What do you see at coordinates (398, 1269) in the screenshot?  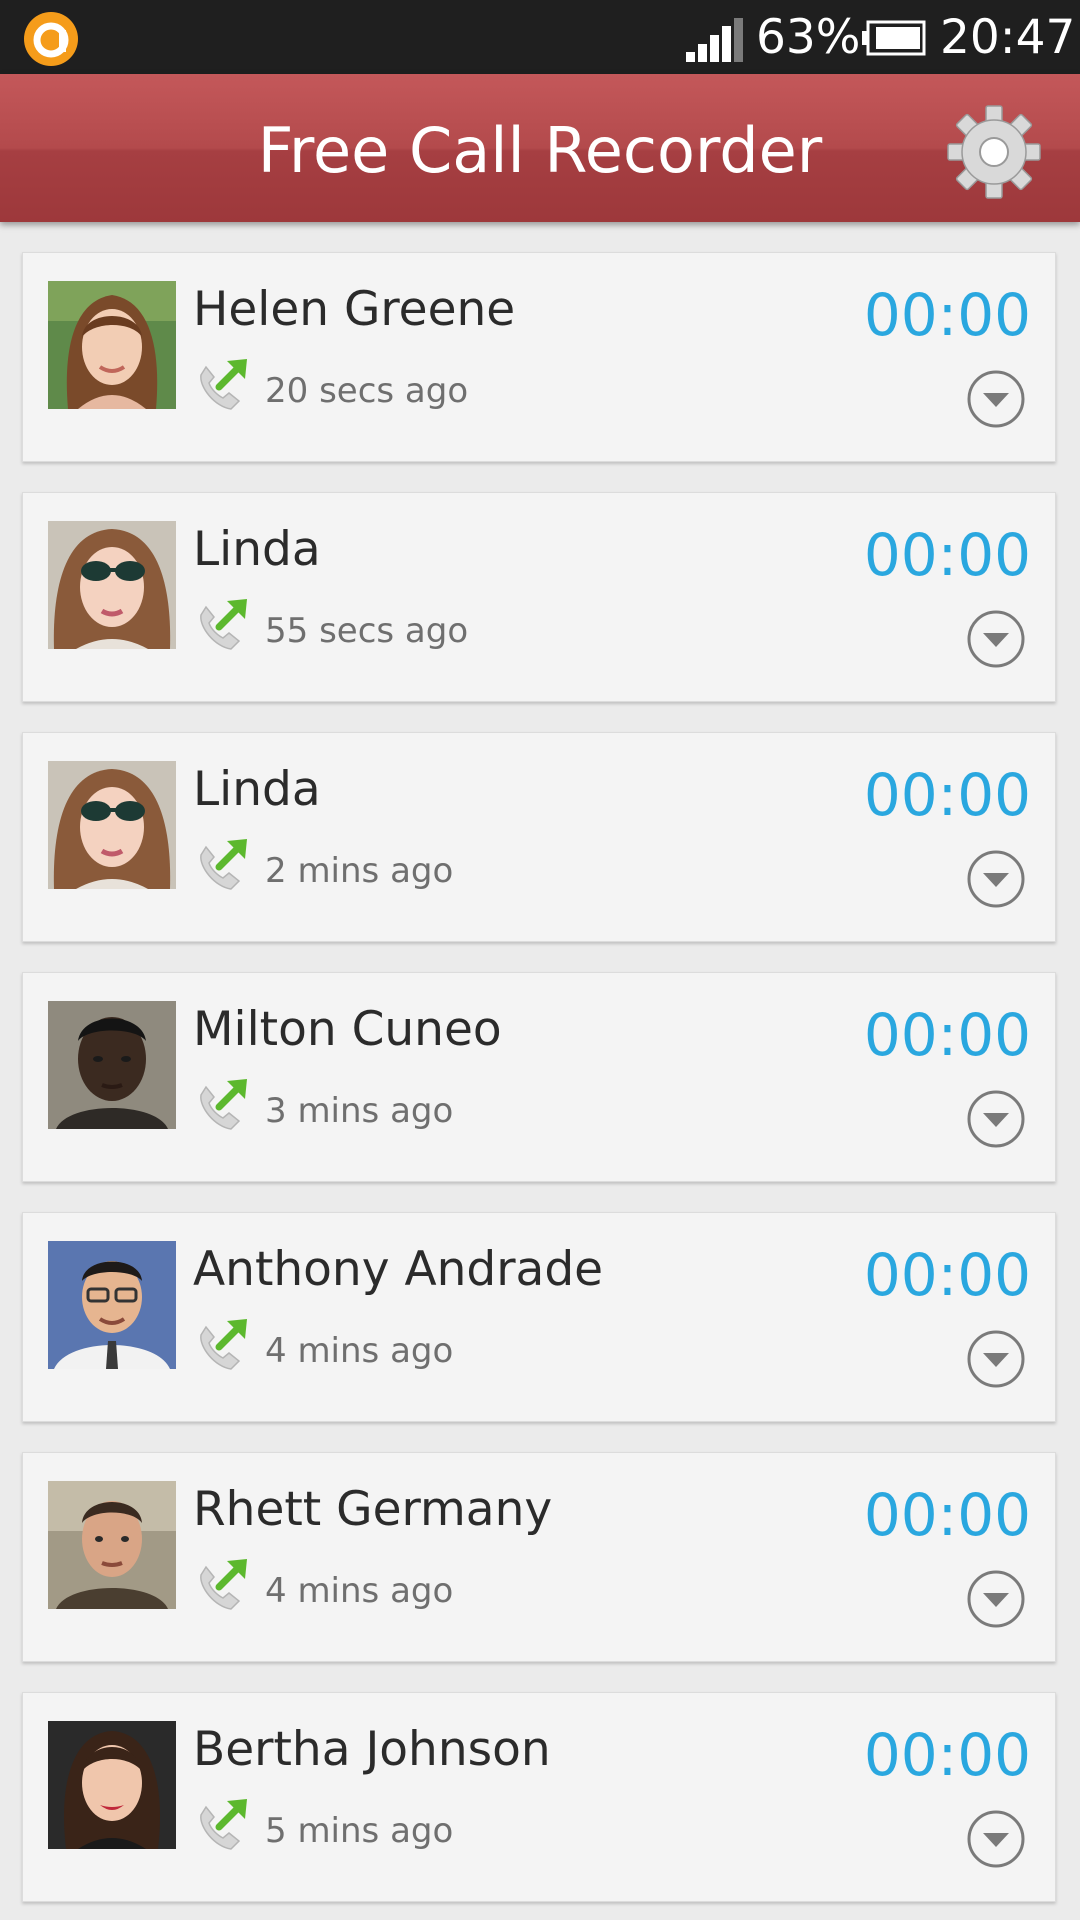 I see `contact-name: Anthony Andrade` at bounding box center [398, 1269].